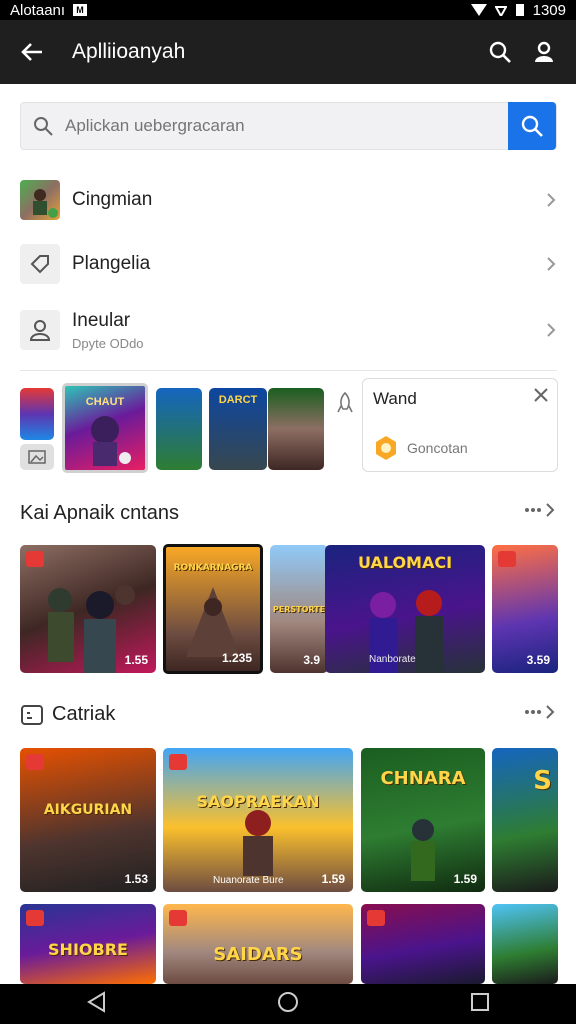 This screenshot has width=576, height=1024. What do you see at coordinates (542, 781) in the screenshot?
I see `game-title: S` at bounding box center [542, 781].